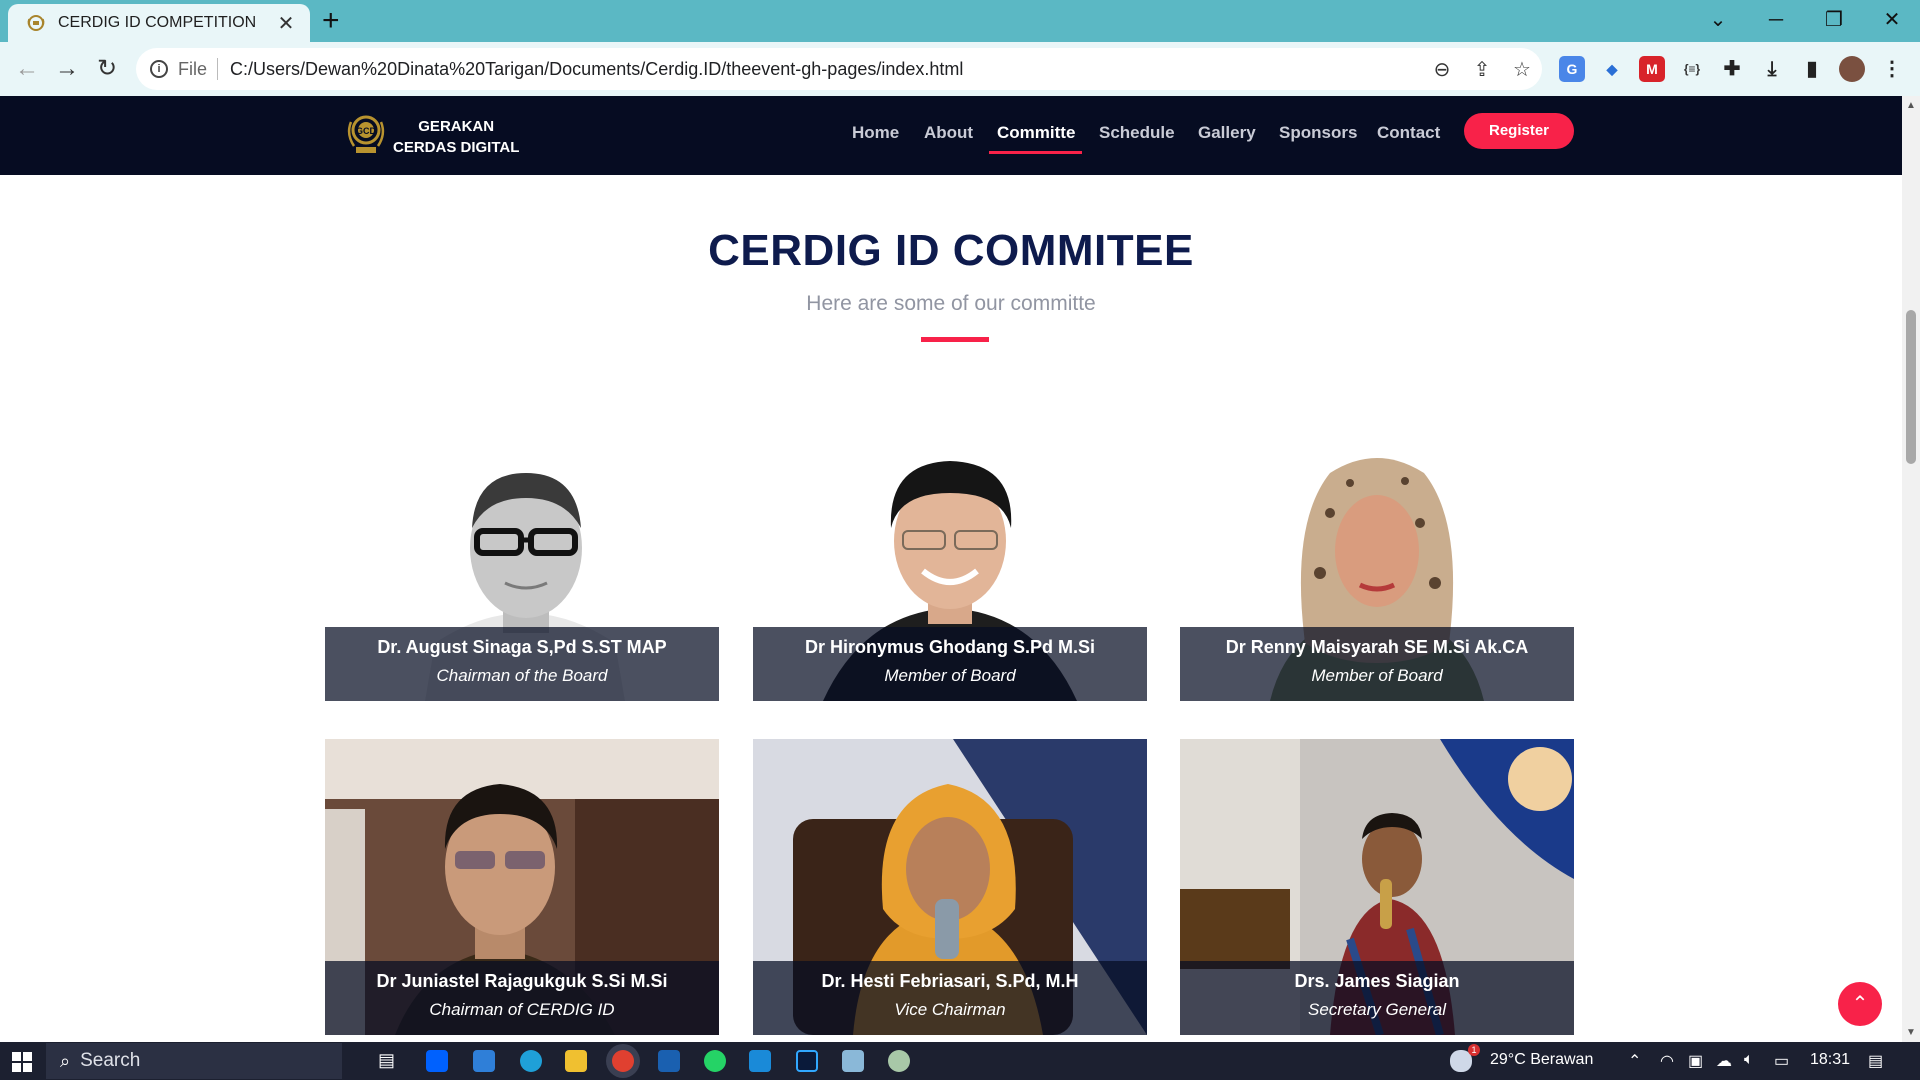  I want to click on site-info-icon: i, so click(159, 69).